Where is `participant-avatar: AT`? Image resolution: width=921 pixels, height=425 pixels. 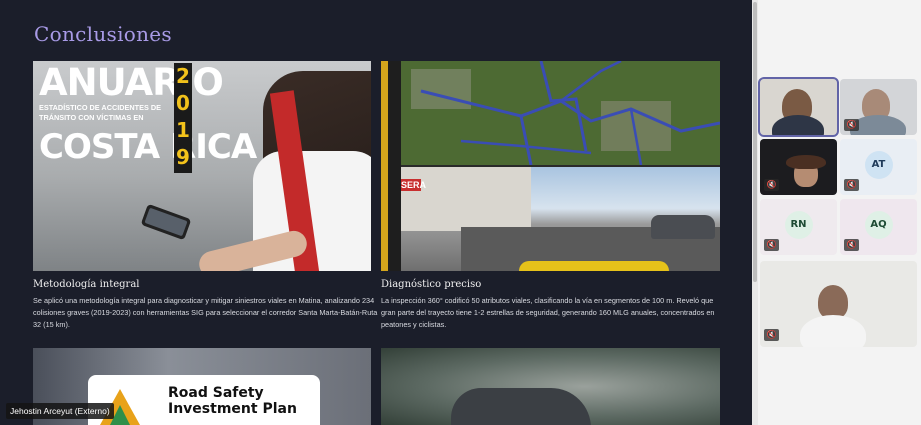
participant-avatar: AT is located at coordinates (878, 165).